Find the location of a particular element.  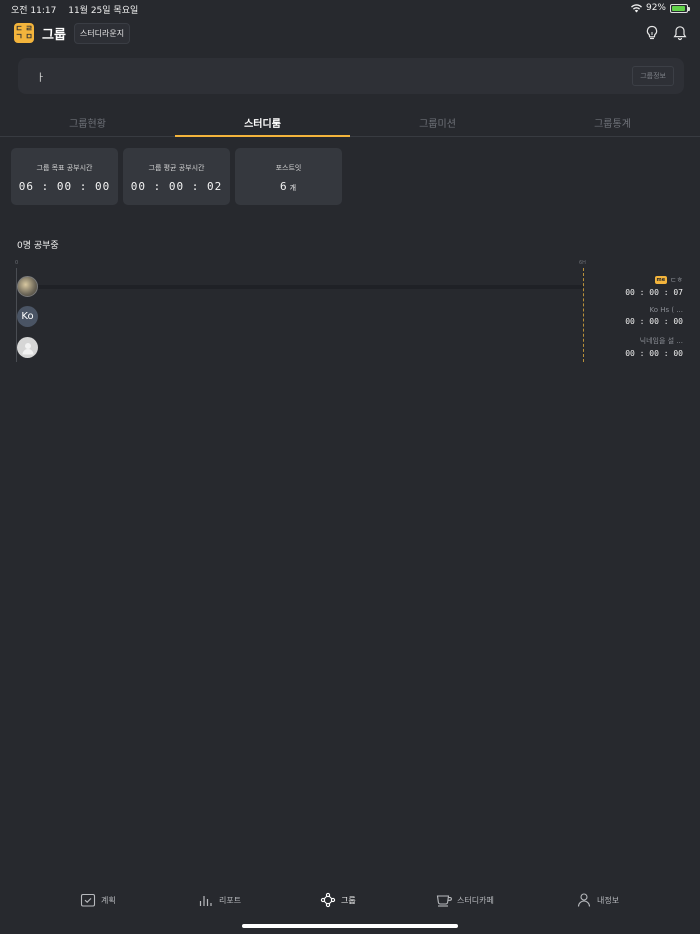

group-notice-text: ㅏ is located at coordinates (41, 78).